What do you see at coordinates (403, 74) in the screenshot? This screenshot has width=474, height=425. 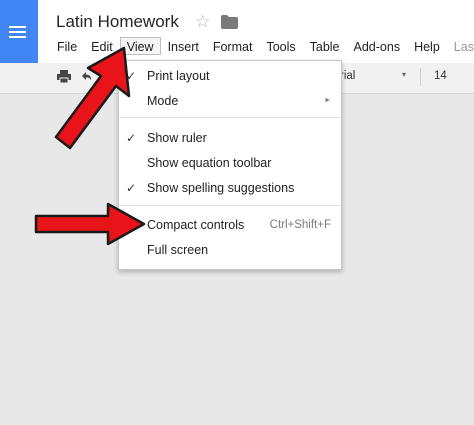 I see `chevron-down-icon: ▾` at bounding box center [403, 74].